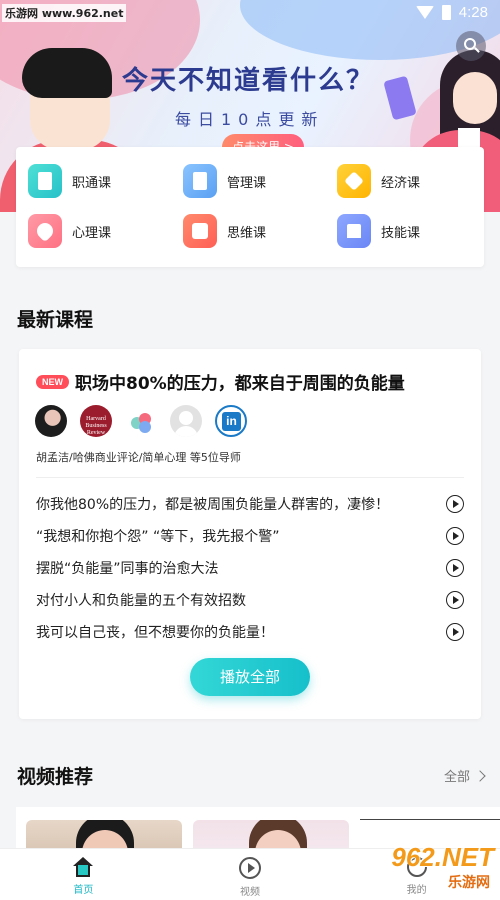  Describe the element at coordinates (247, 233) in the screenshot. I see `category-label: 思维课` at that location.